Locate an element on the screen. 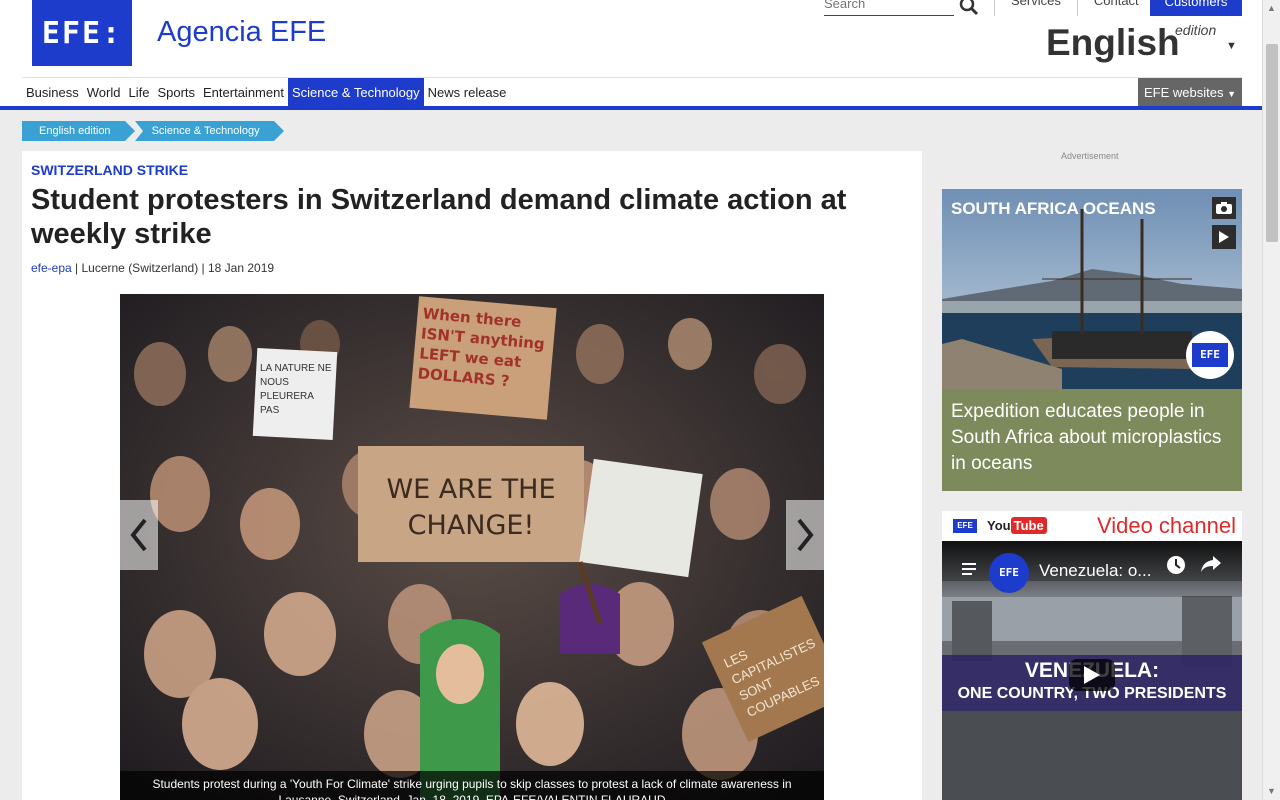  efe-badge: EFE is located at coordinates (1210, 355).